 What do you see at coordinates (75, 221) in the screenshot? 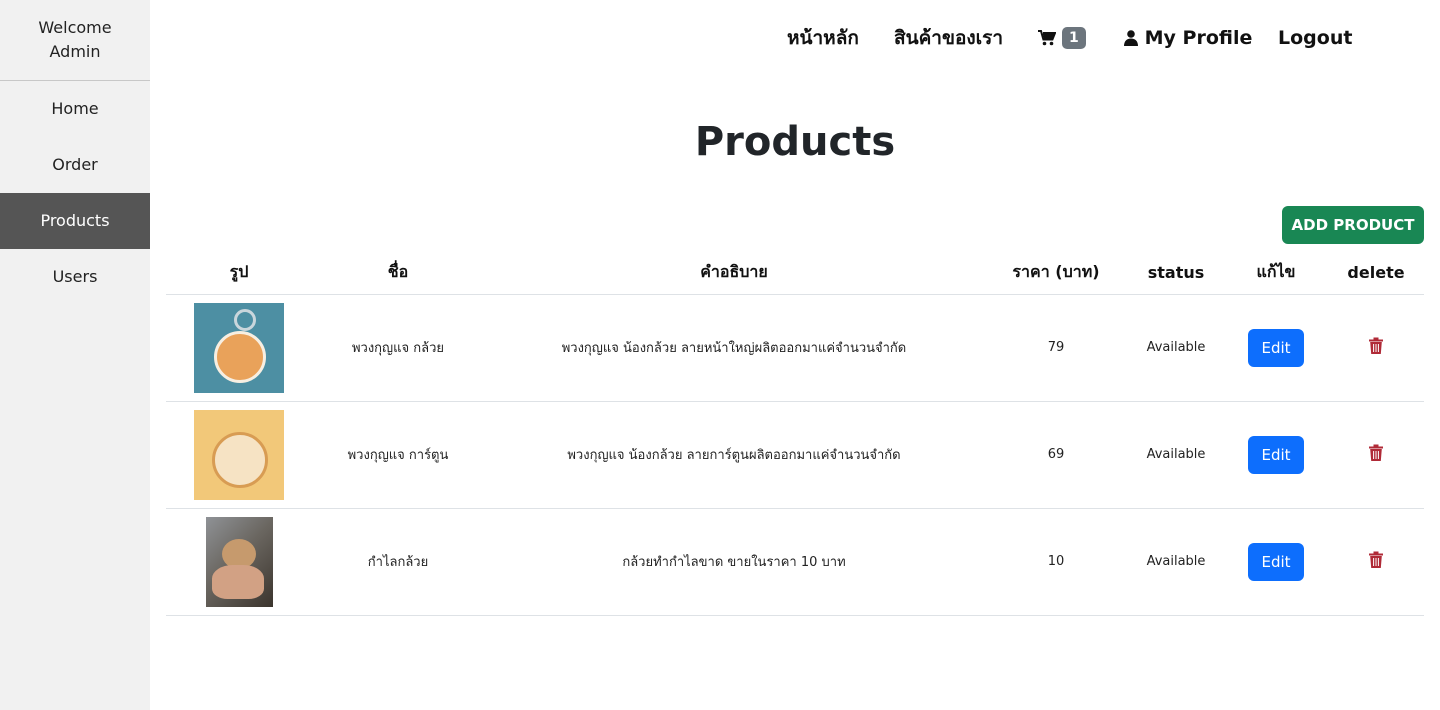
I see `sidebar-item-products: Products` at bounding box center [75, 221].